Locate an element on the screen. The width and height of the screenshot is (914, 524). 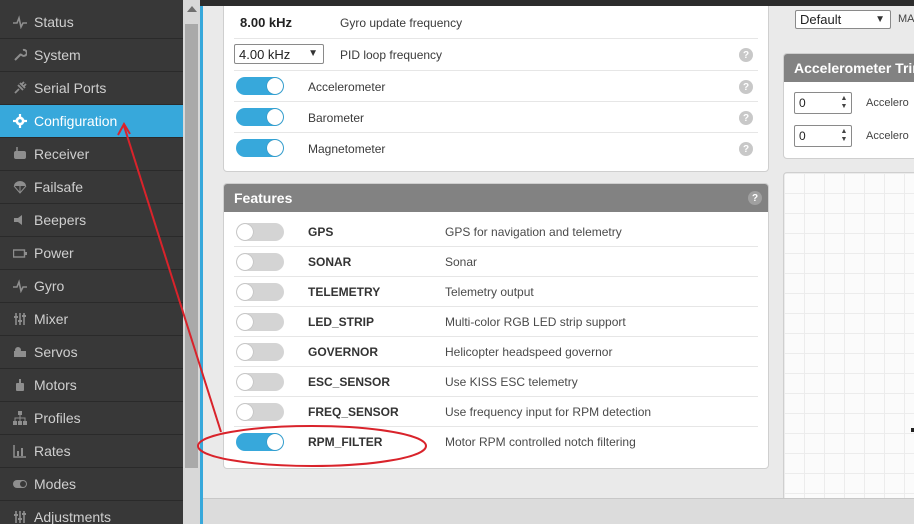
magnetometer-toggle is located at coordinates (260, 148).